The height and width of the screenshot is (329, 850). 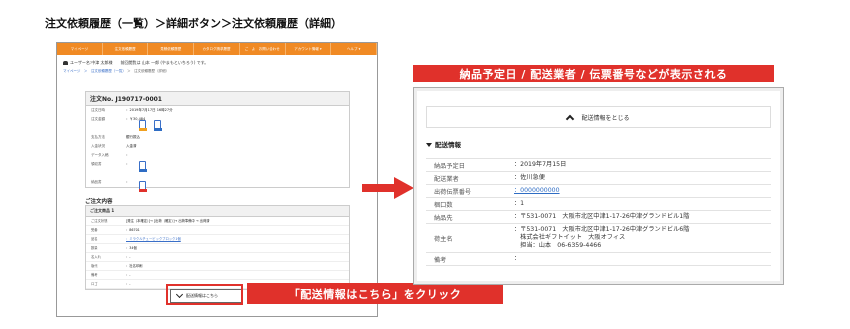 I want to click on order-info-row: データ入稿 ：, so click(x=217, y=155).